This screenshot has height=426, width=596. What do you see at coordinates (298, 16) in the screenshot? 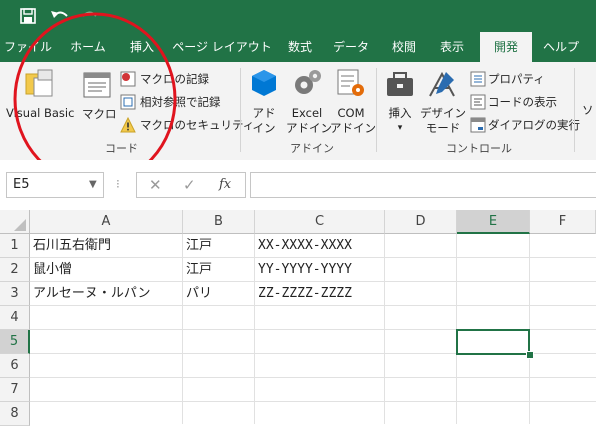
I see `title-bar` at bounding box center [298, 16].